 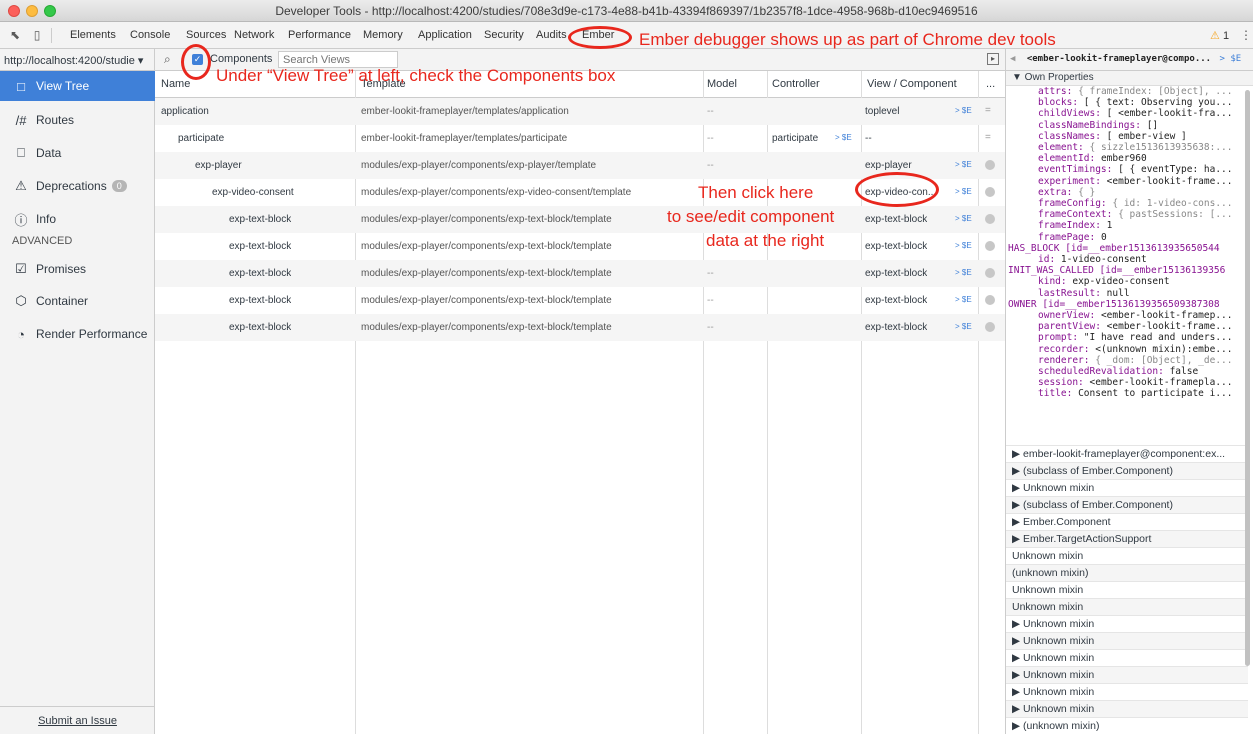 What do you see at coordinates (1127, 371) in the screenshot?
I see `property-row: scheduledRevalidation: false` at bounding box center [1127, 371].